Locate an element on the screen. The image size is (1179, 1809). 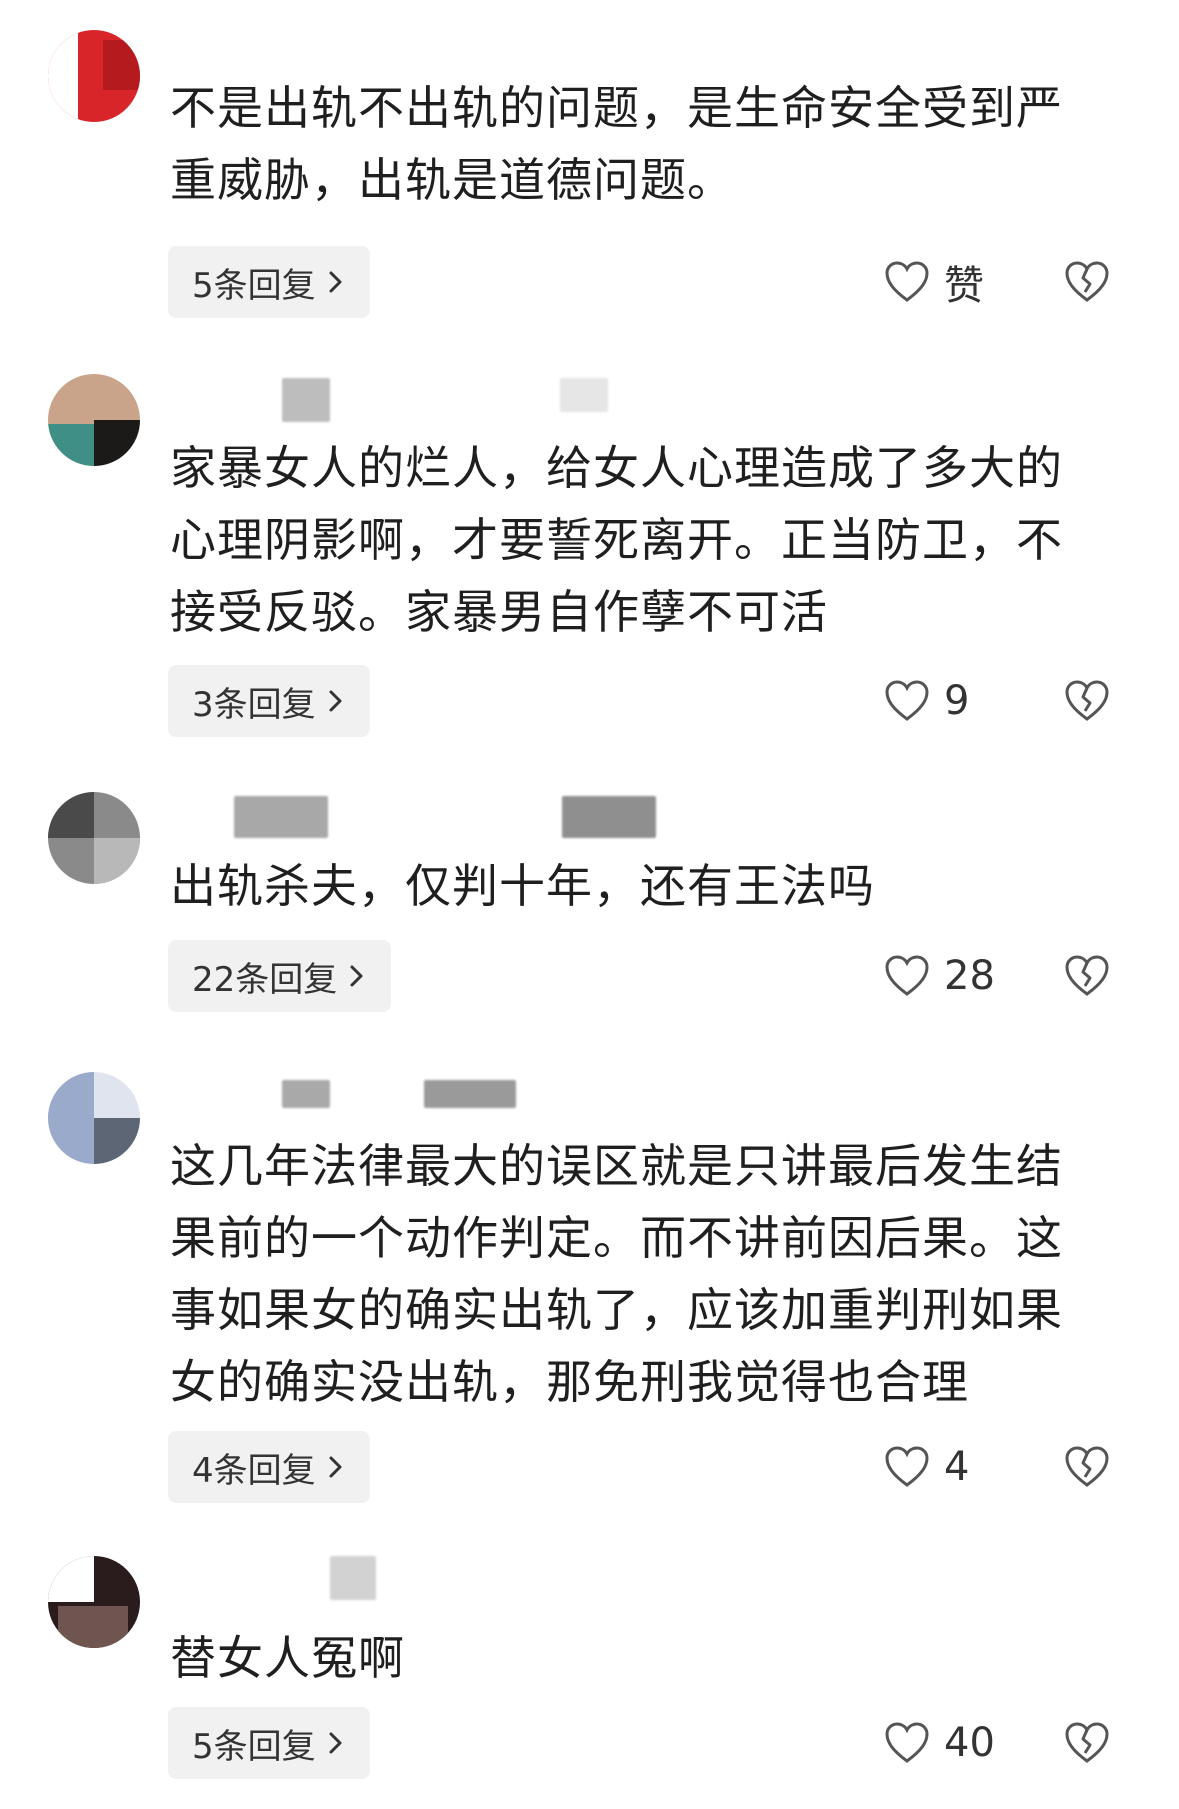
like-count: 40 is located at coordinates (969, 1743).